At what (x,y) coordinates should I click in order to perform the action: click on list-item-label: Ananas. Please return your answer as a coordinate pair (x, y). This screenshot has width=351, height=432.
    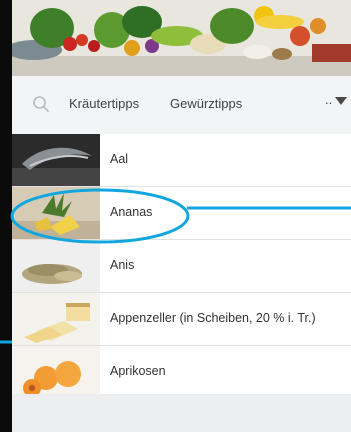
    Looking at the image, I should click on (131, 212).